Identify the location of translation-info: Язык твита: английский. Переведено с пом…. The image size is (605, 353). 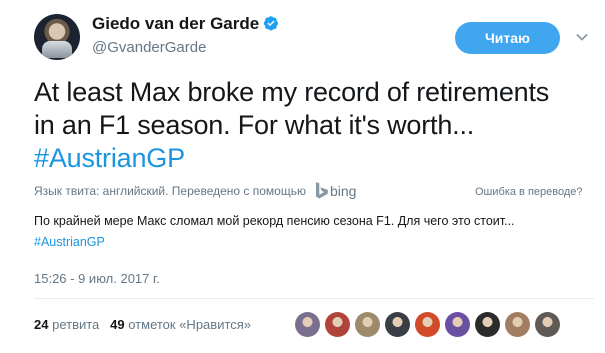
(170, 191).